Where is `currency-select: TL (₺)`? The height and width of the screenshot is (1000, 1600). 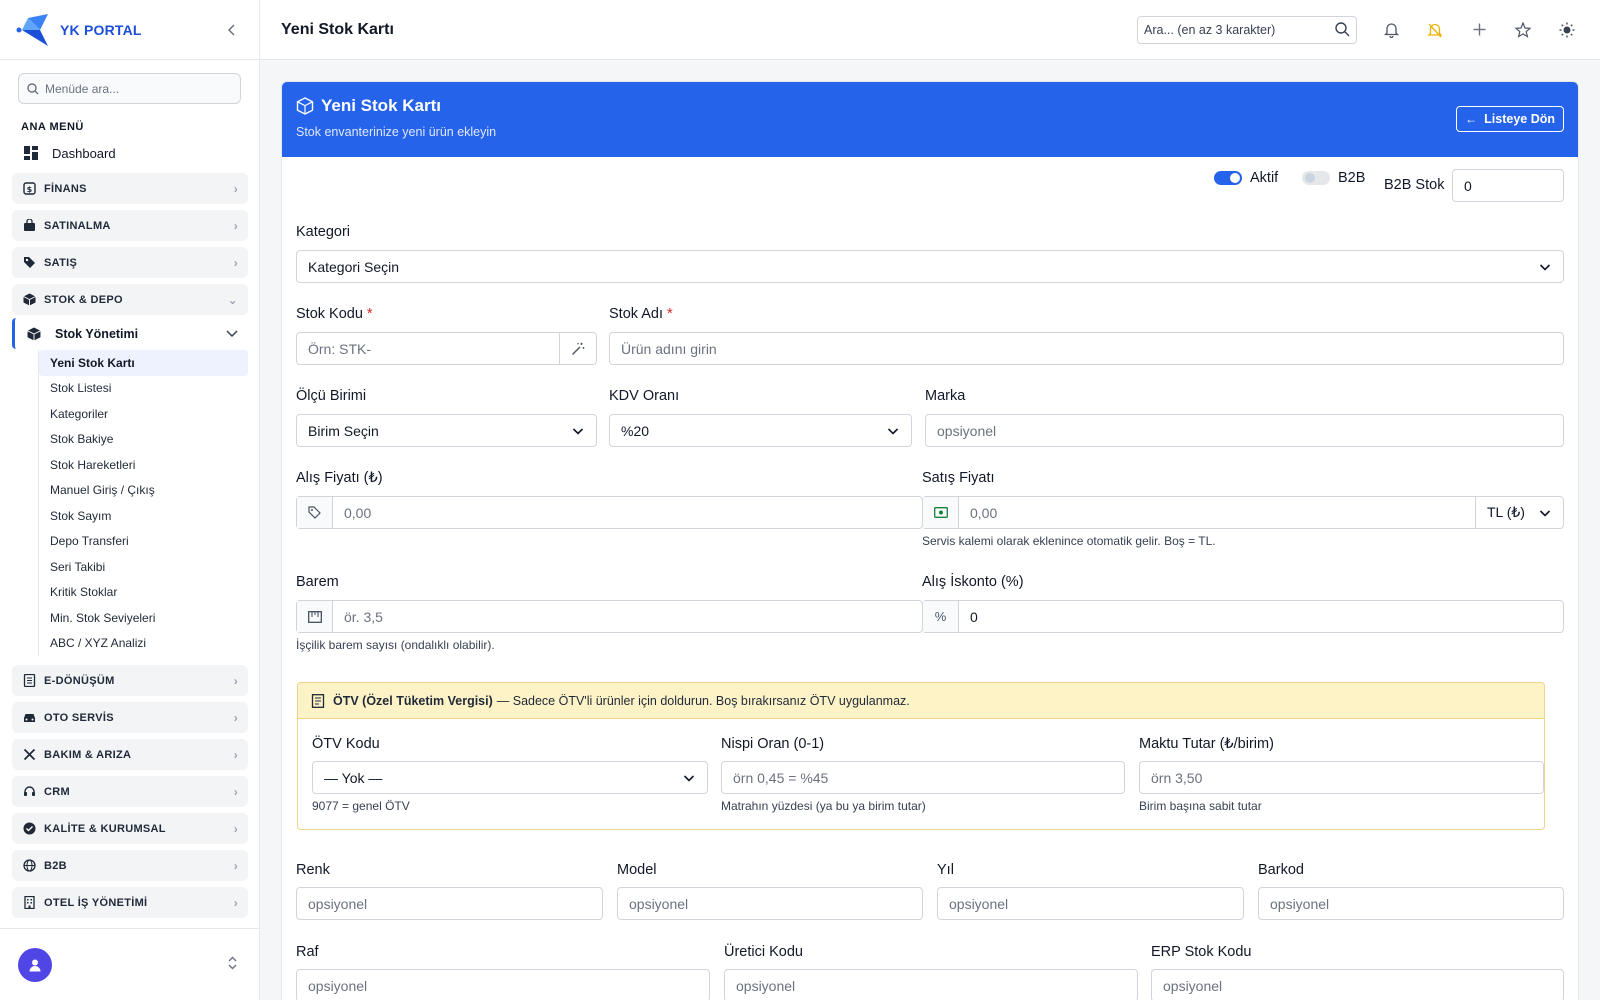 currency-select: TL (₺) is located at coordinates (1519, 512).